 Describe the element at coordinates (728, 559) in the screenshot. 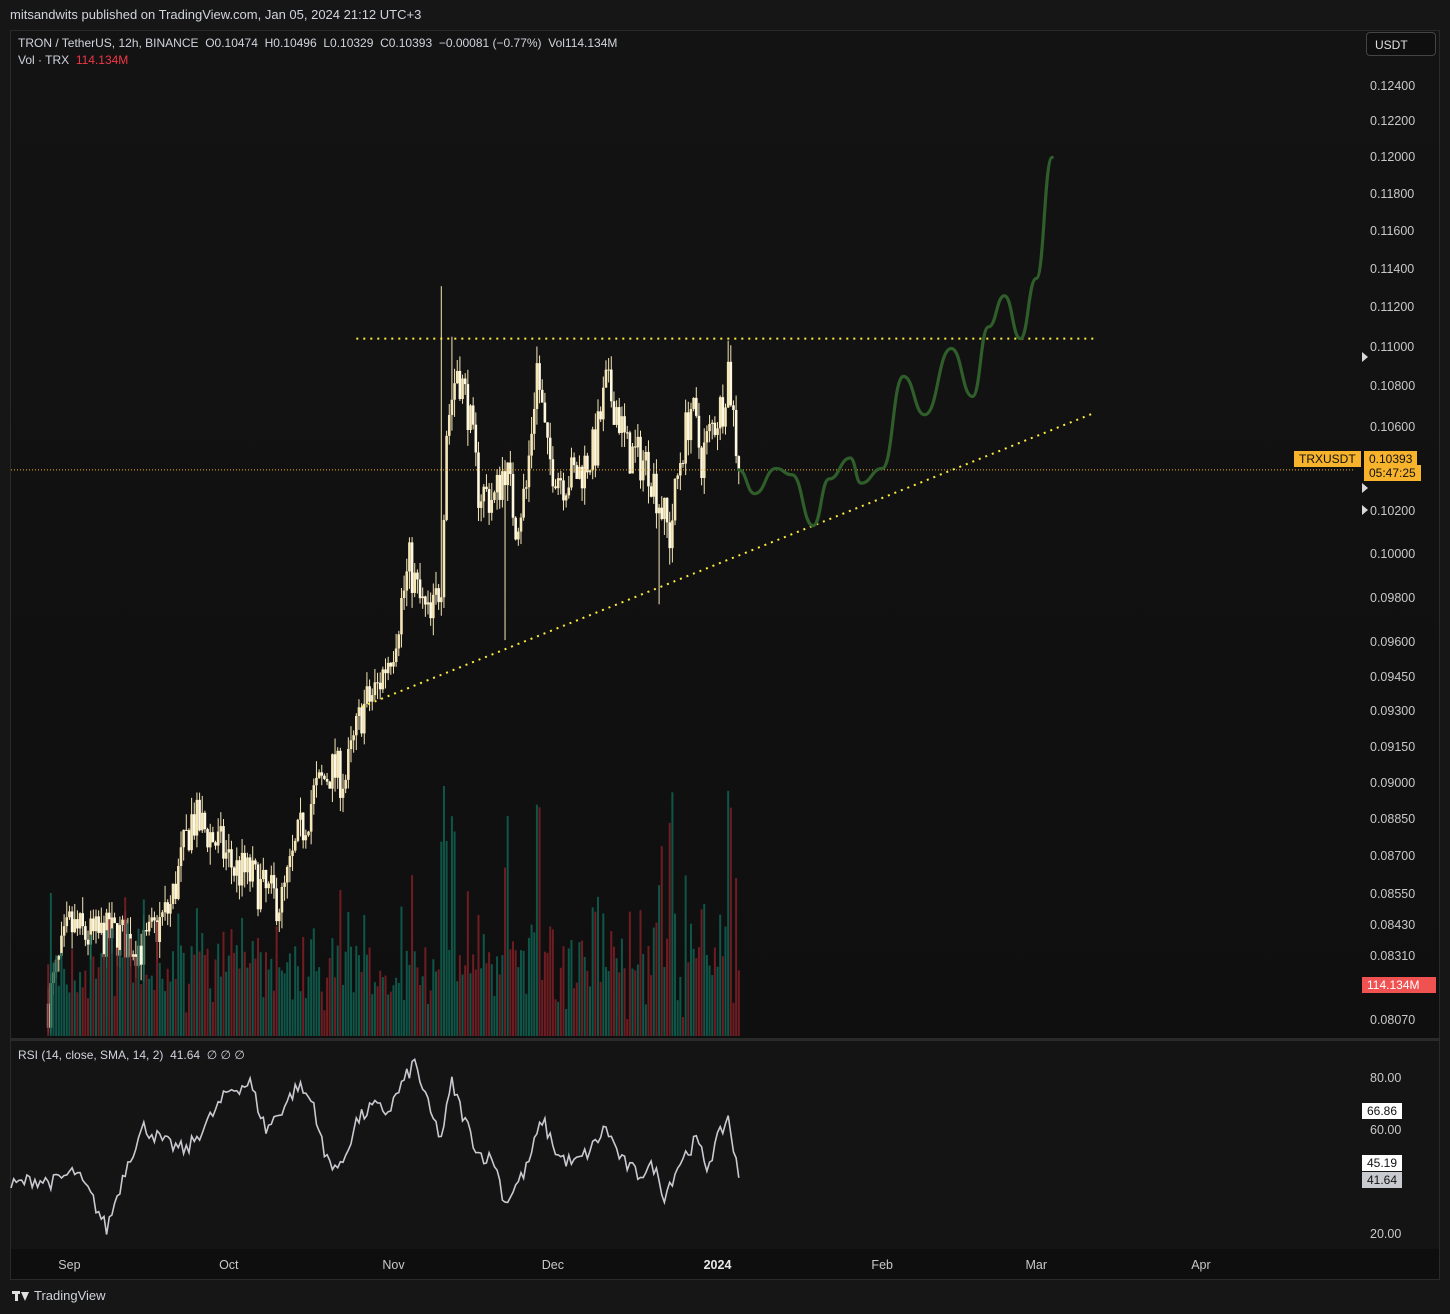

I see `support-trendline` at that location.